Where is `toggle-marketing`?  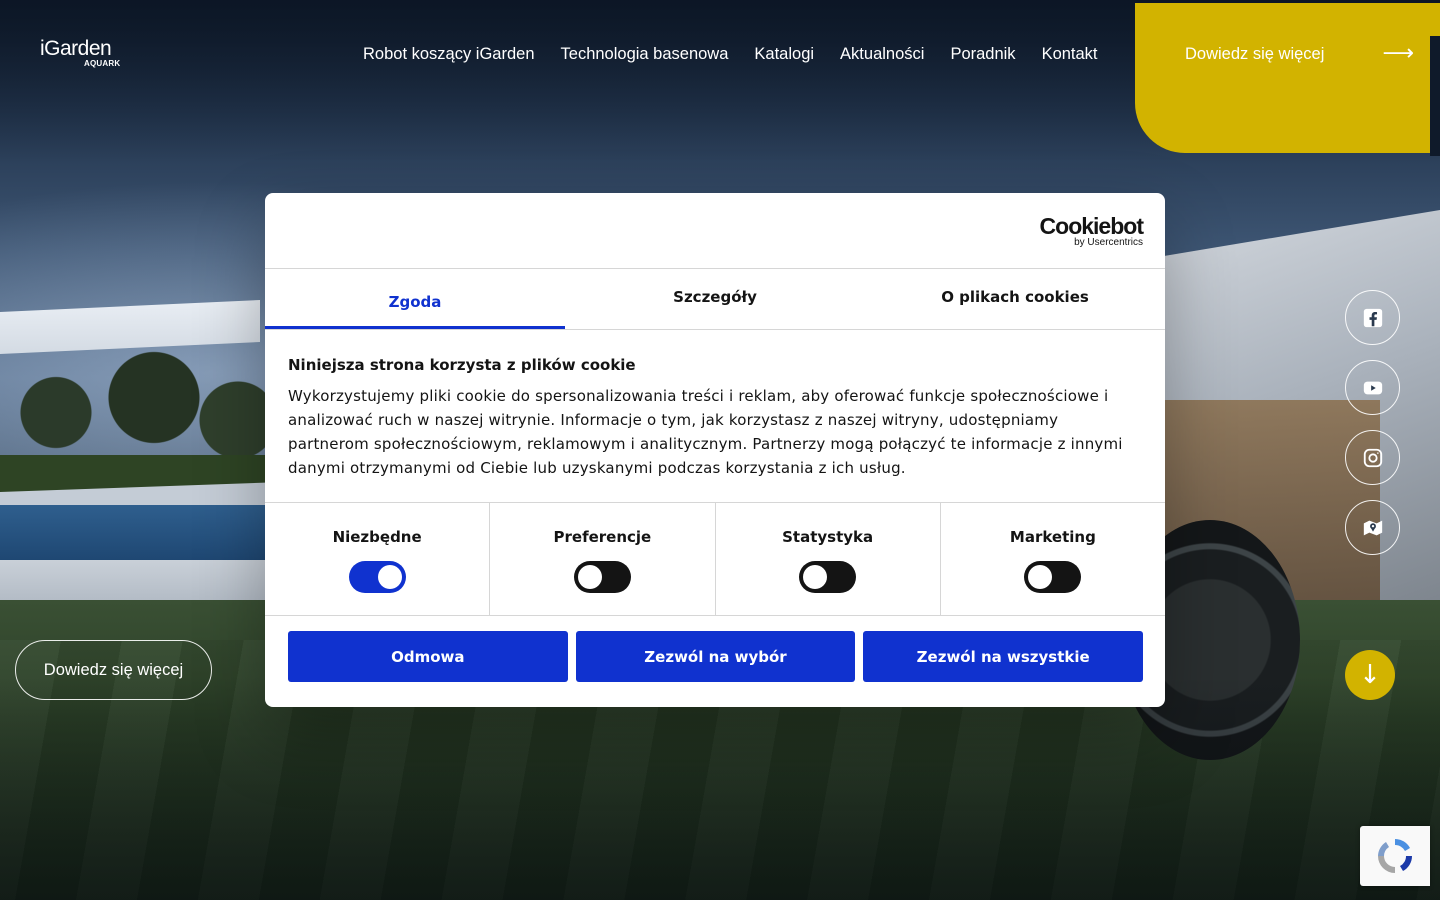 toggle-marketing is located at coordinates (1053, 577).